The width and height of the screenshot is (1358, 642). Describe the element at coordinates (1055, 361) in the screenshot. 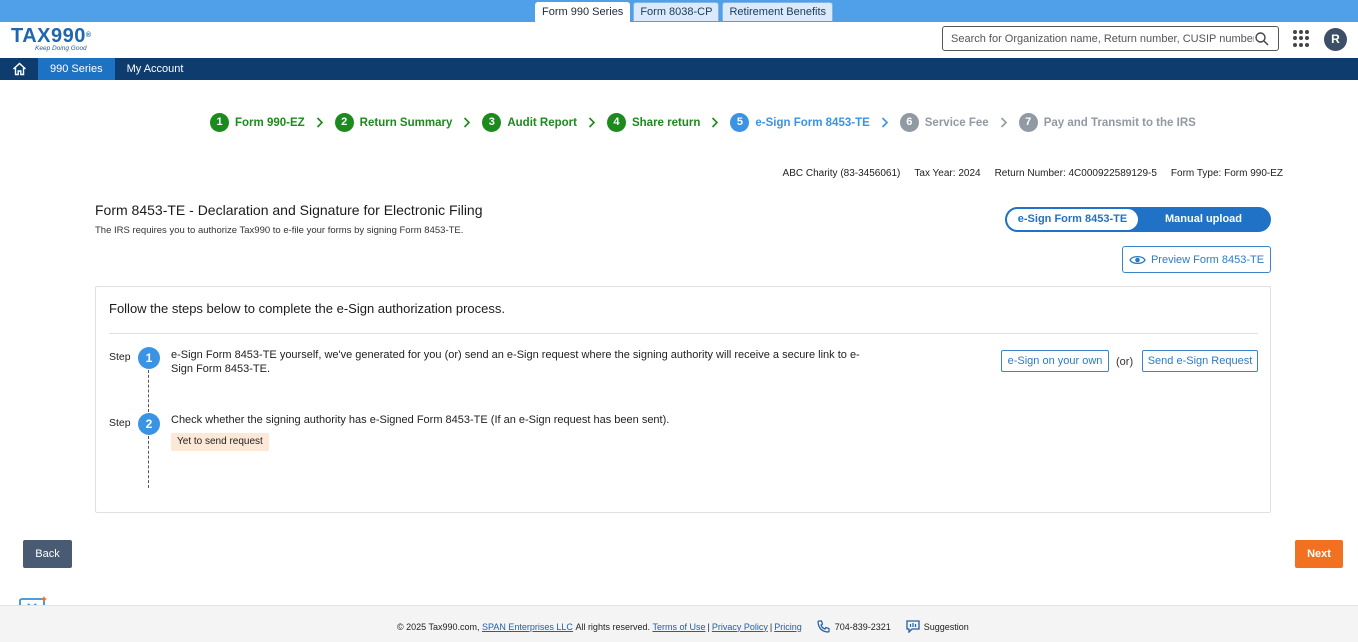

I see `esign-own-button: e-Sign on your own` at that location.